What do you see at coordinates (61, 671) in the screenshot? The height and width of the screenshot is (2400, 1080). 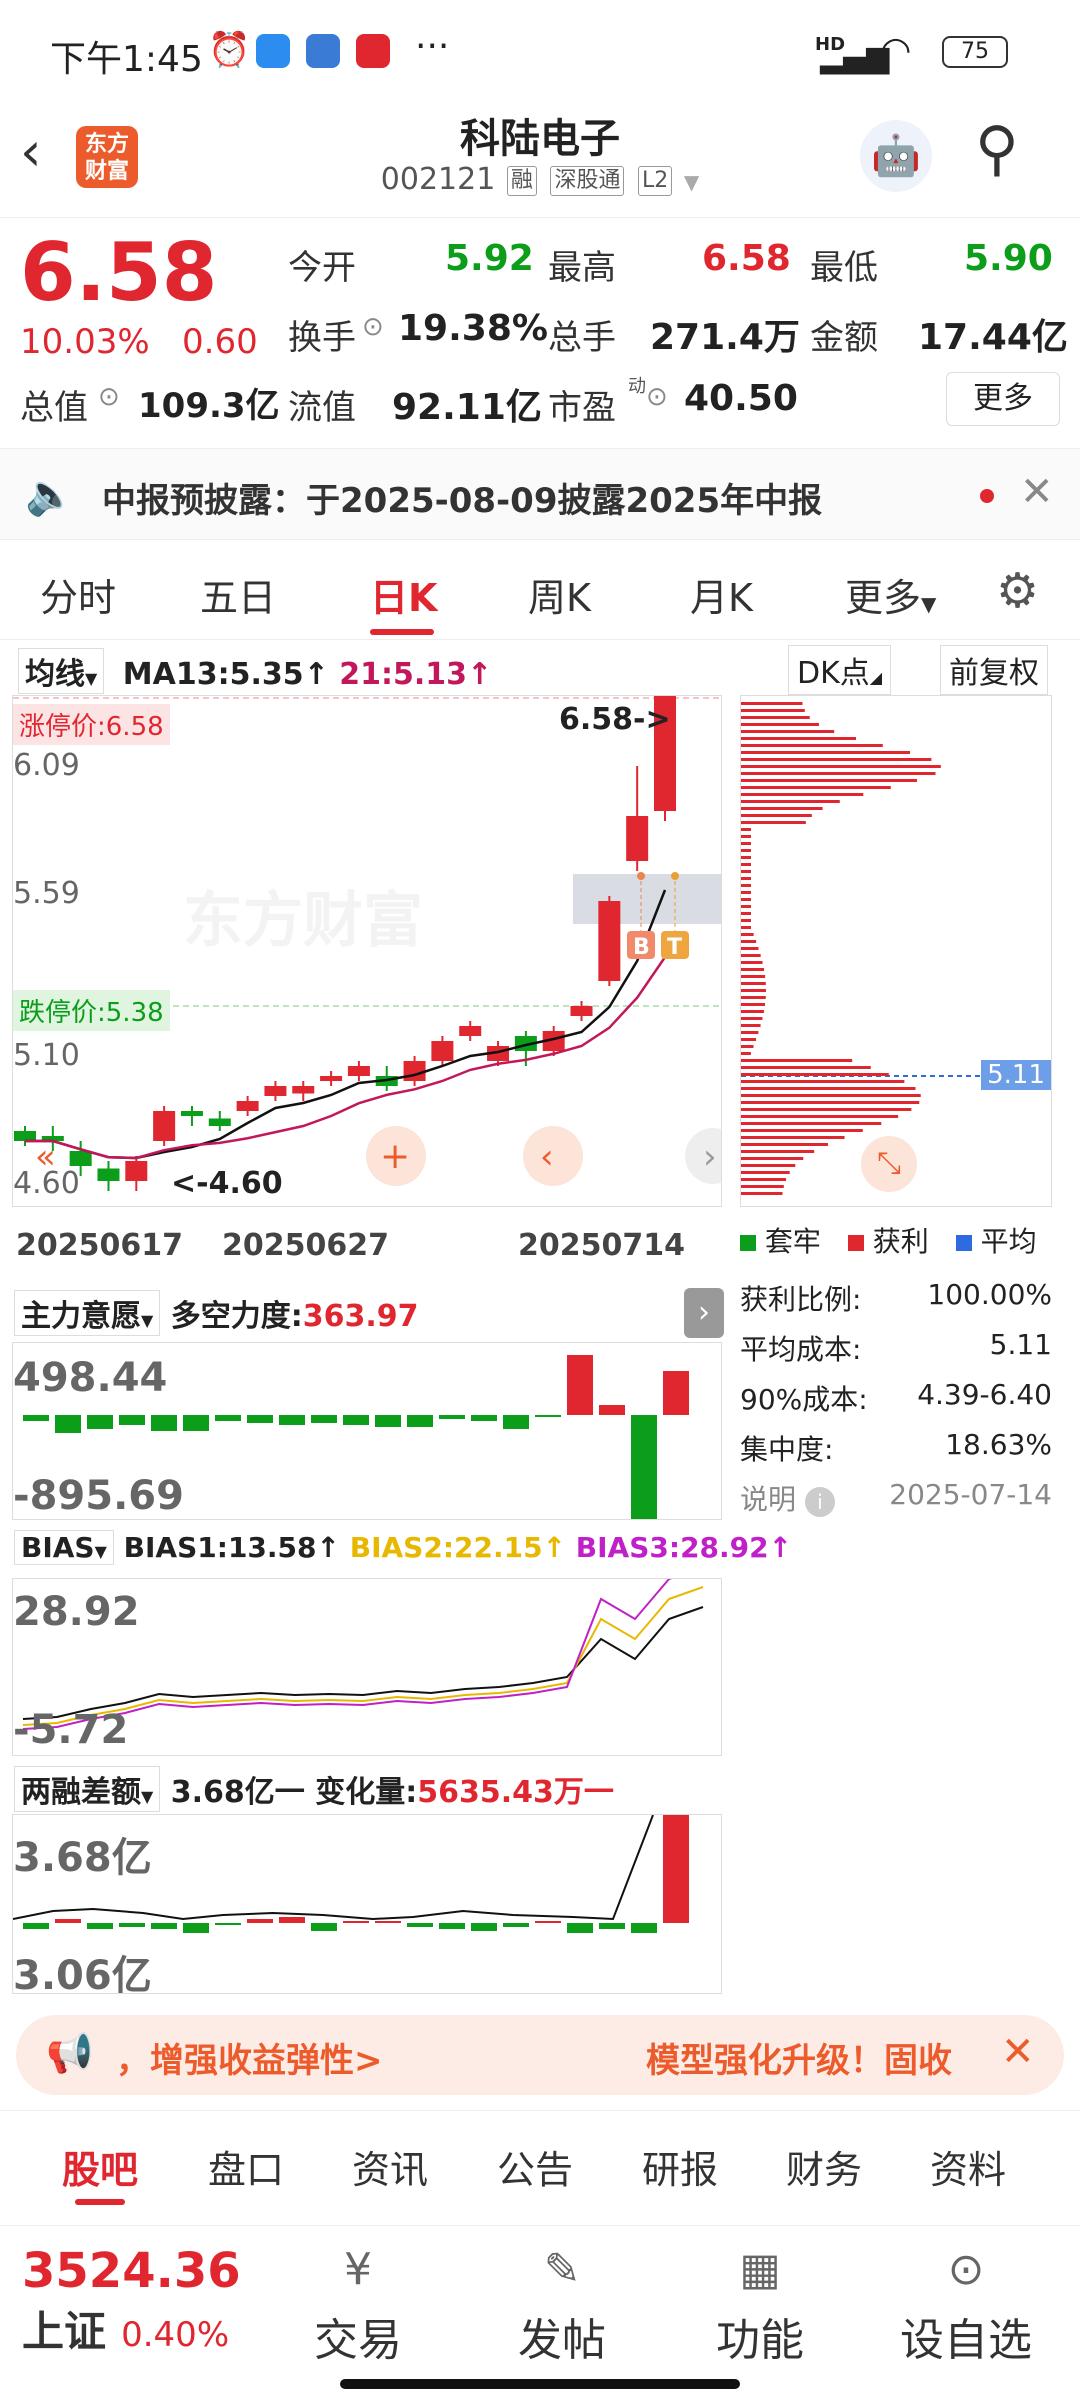 I see `ma-dropdown: 均线▼` at bounding box center [61, 671].